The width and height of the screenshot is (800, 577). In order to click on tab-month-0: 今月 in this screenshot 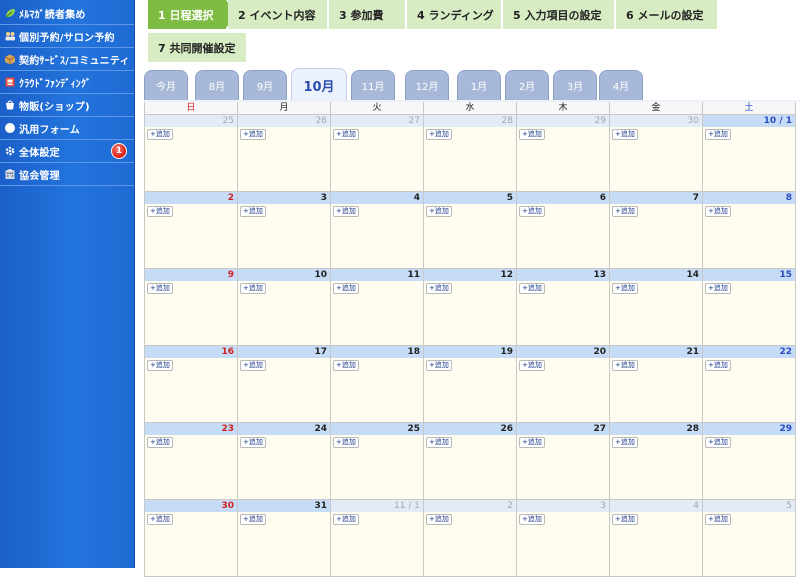, I will do `click(166, 85)`.